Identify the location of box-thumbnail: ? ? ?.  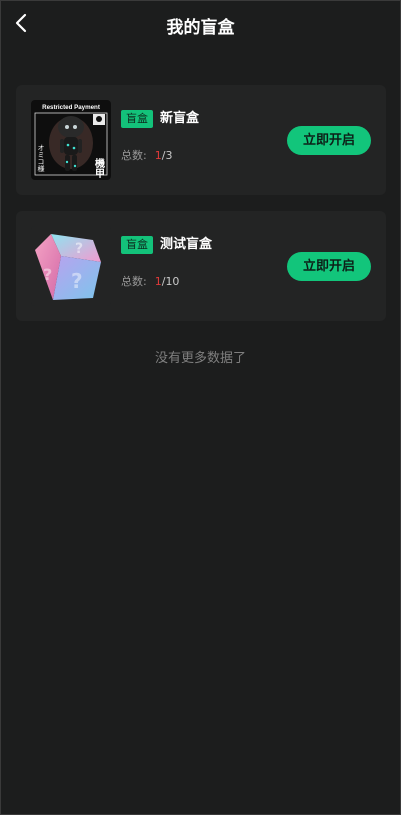
(71, 266).